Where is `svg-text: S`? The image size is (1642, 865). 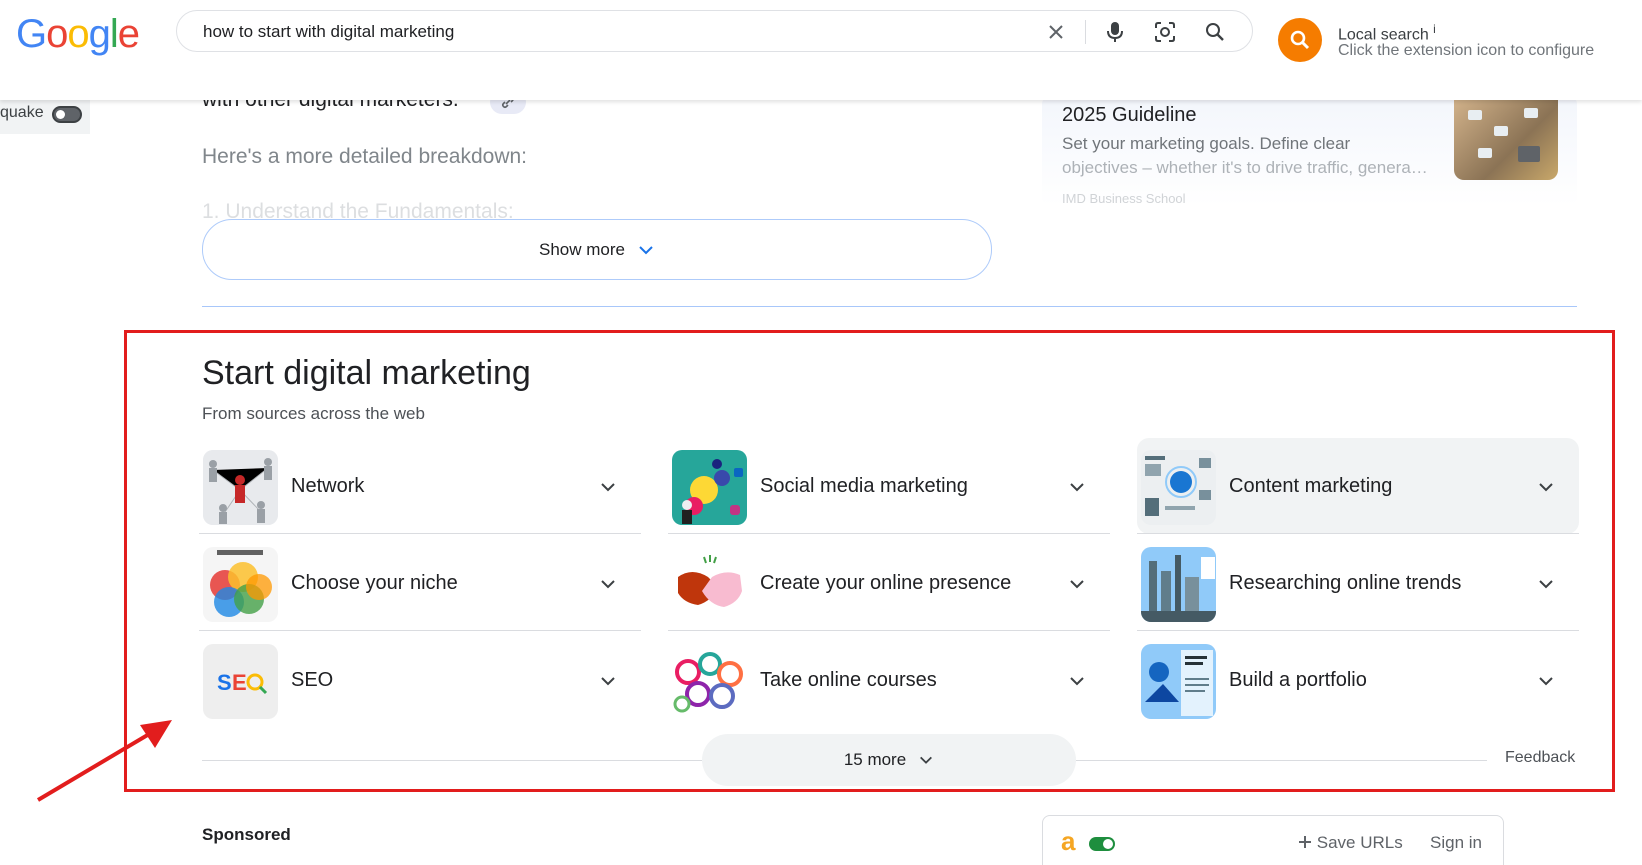 svg-text: S is located at coordinates (224, 682).